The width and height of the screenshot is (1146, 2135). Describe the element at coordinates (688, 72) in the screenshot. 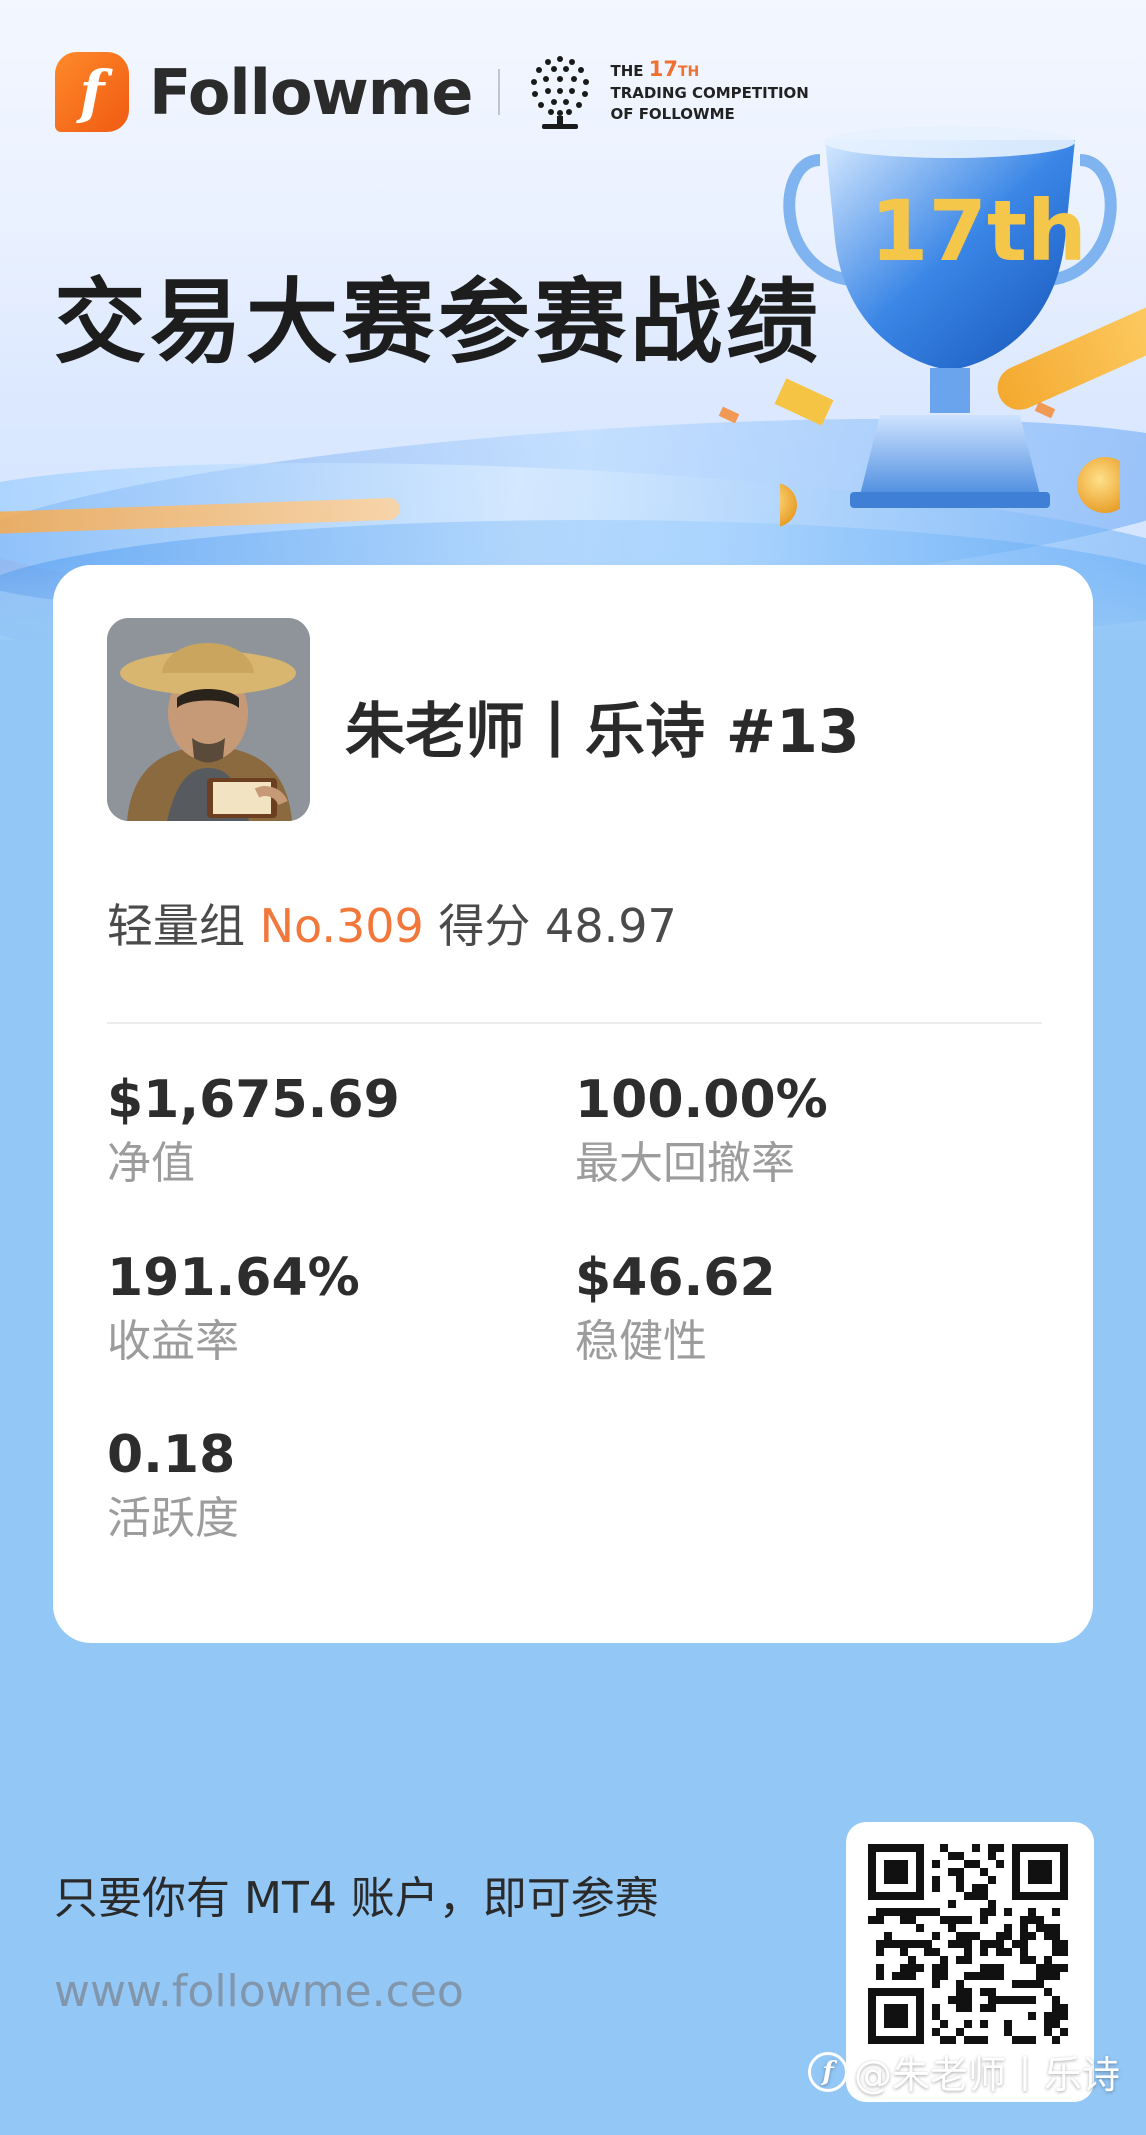

I see `competition-suffix: TH` at that location.